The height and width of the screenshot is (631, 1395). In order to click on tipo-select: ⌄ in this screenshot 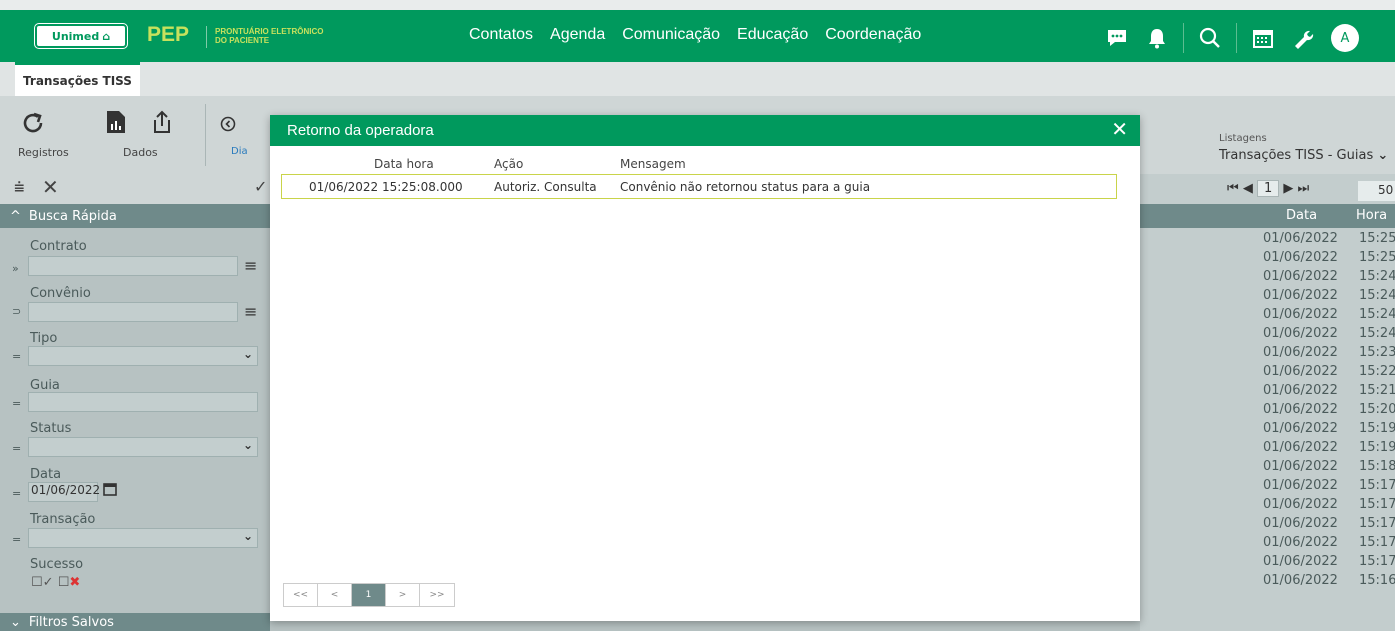, I will do `click(143, 356)`.